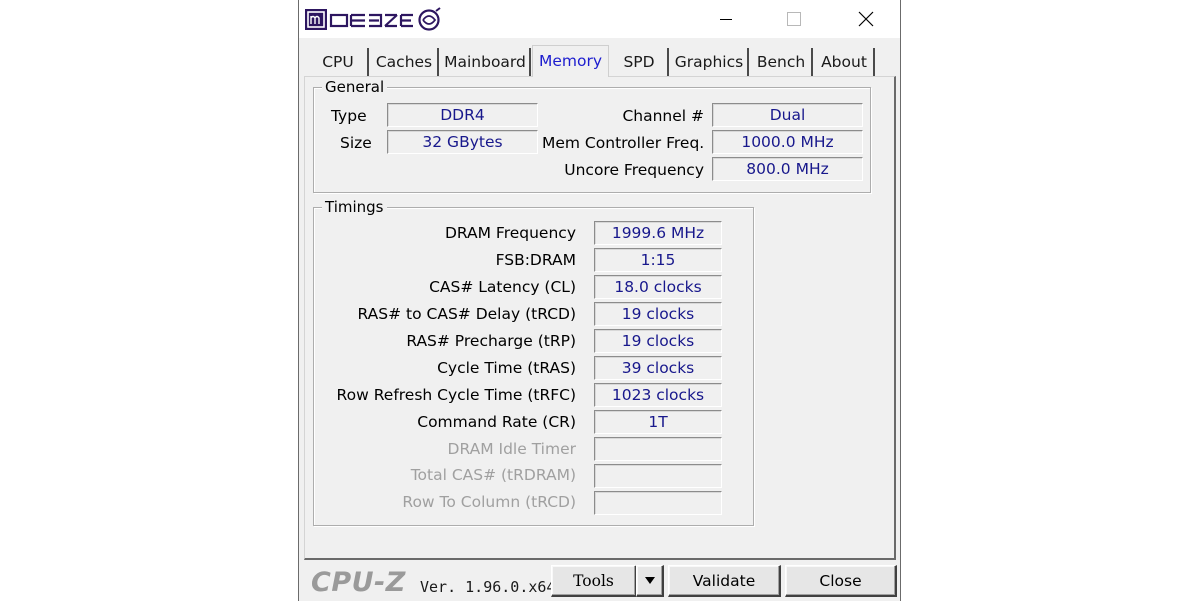 The width and height of the screenshot is (1200, 601). I want to click on dram-frequency-label: DRAM Frequency, so click(510, 233).